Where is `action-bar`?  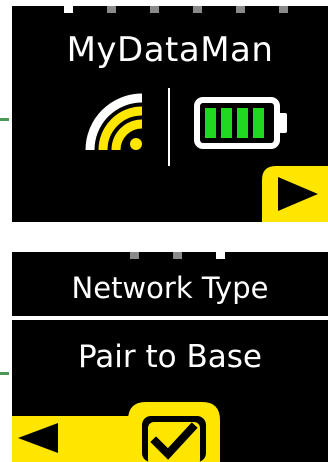 action-bar is located at coordinates (170, 432).